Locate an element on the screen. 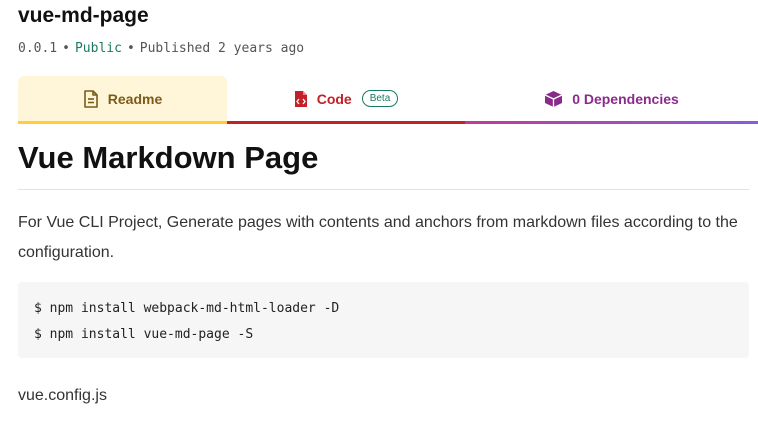  box-icon is located at coordinates (553, 99).